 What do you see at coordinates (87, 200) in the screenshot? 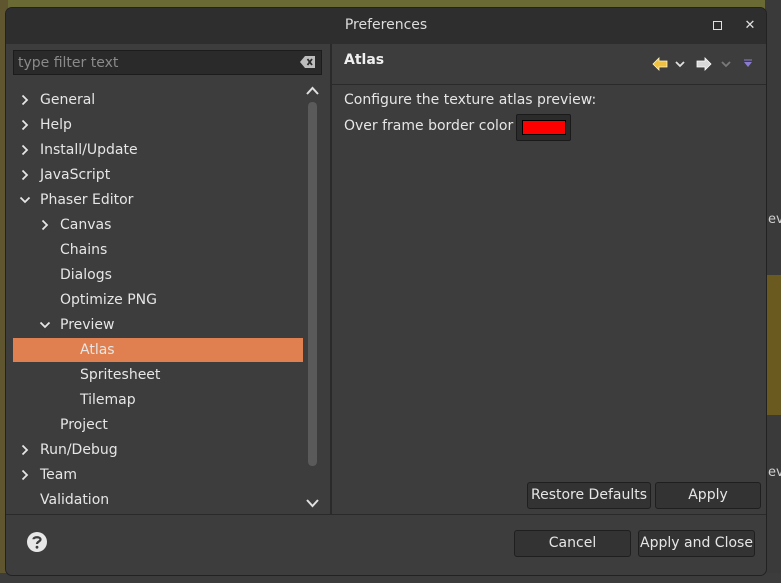
I see `tree-item-label: Phaser Editor` at bounding box center [87, 200].